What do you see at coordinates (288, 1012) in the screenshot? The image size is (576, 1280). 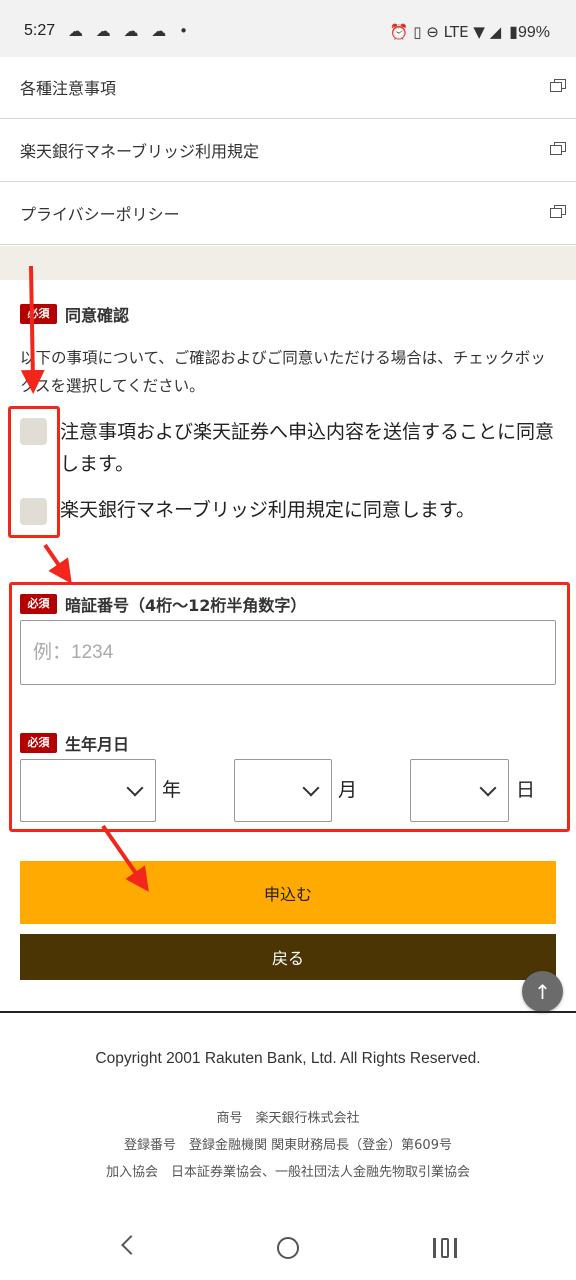 I see `footer-divider` at bounding box center [288, 1012].